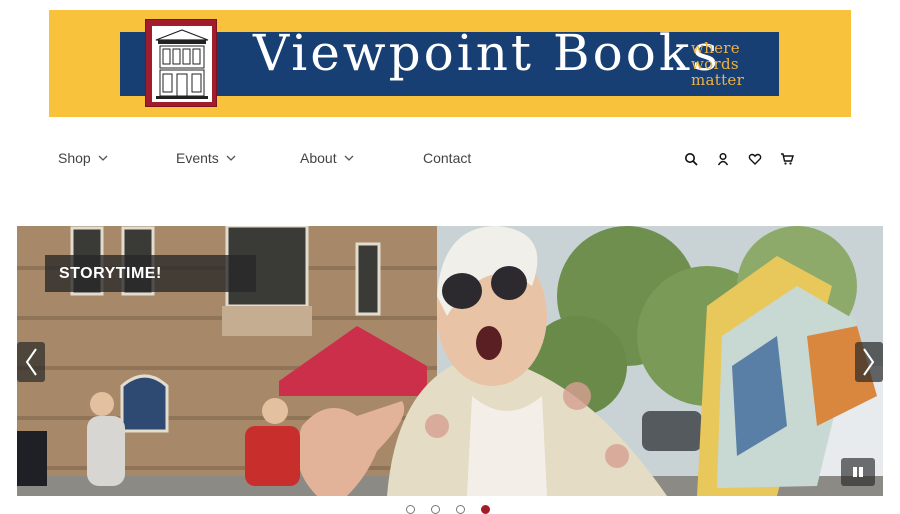 The height and width of the screenshot is (514, 900). Describe the element at coordinates (715, 64) in the screenshot. I see `tagline-line: words` at that location.